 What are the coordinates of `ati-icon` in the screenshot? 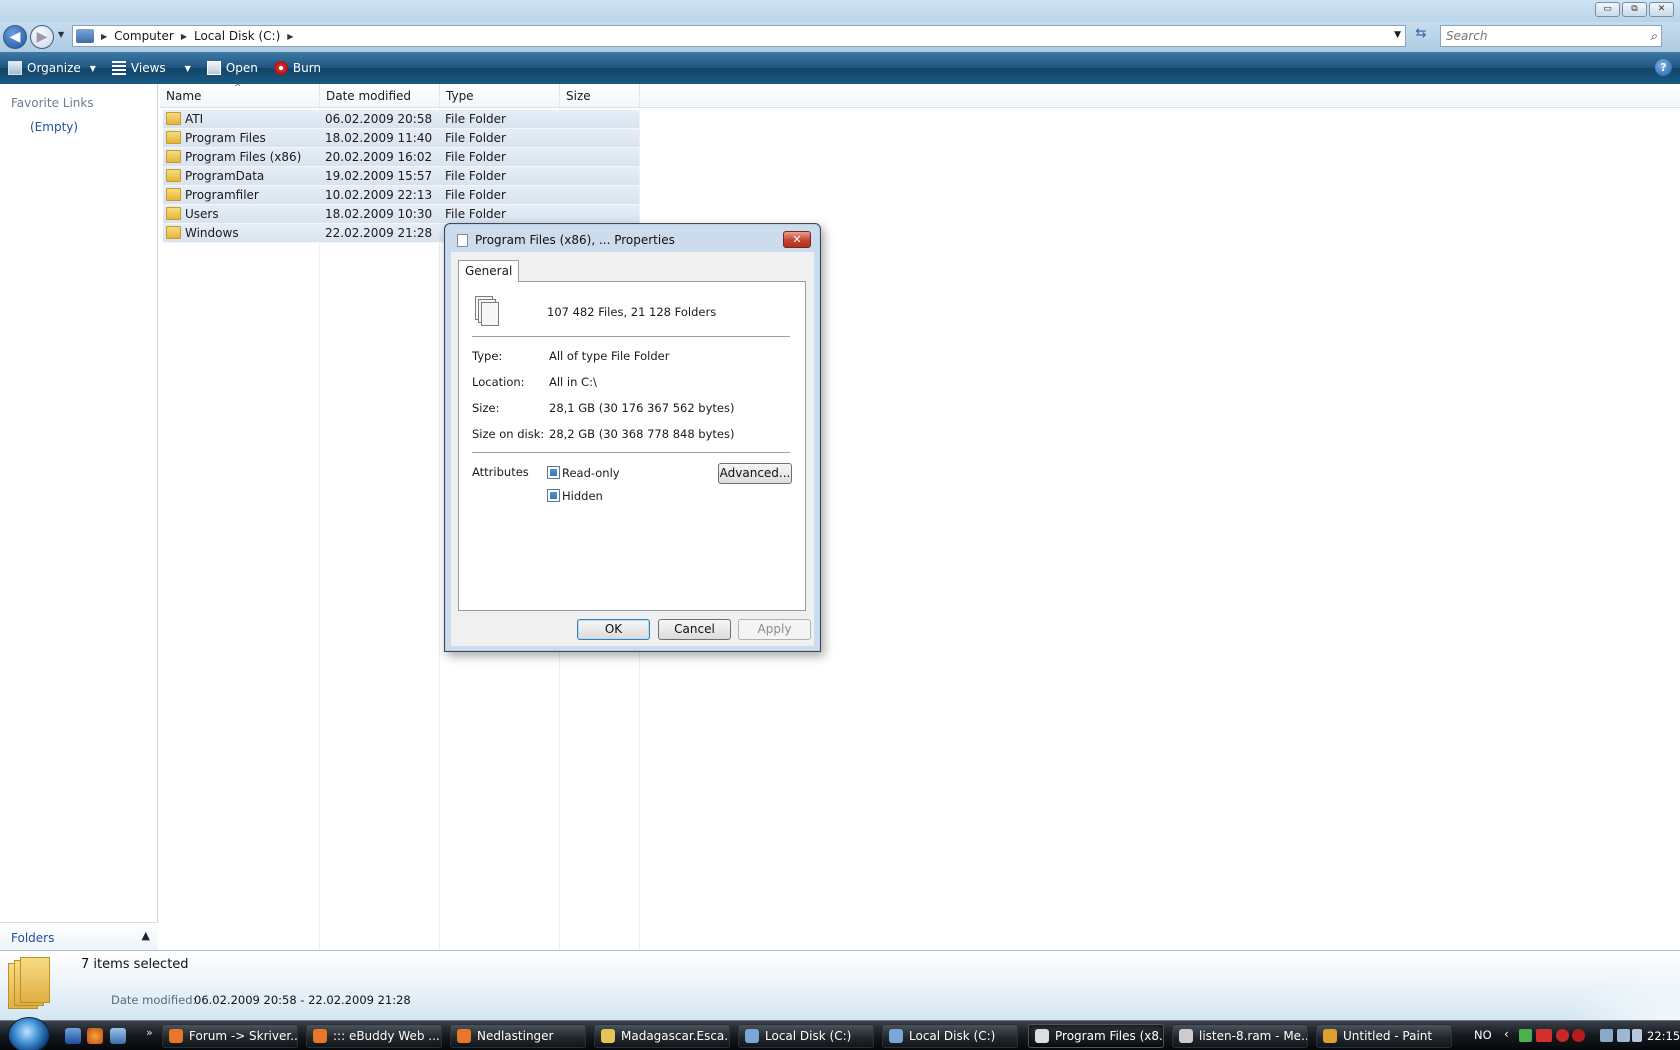 It's located at (1544, 1035).